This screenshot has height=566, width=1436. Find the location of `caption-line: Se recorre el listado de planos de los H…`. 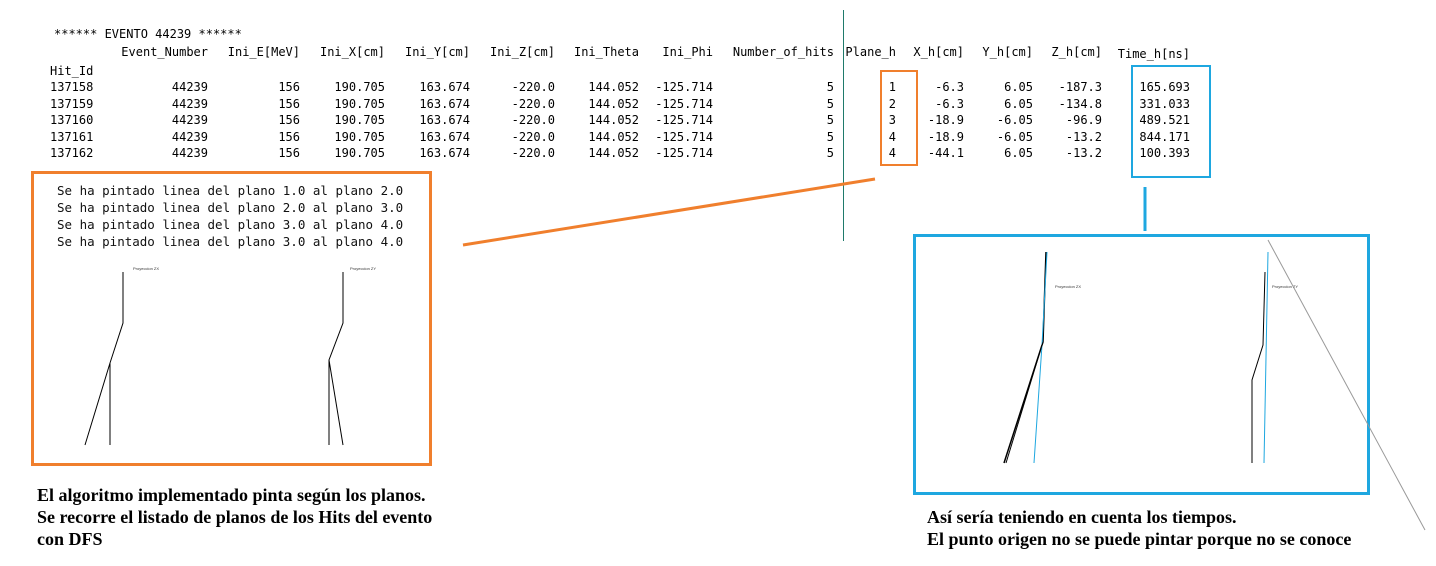

caption-line: Se recorre el listado de planos de los H… is located at coordinates (235, 517).